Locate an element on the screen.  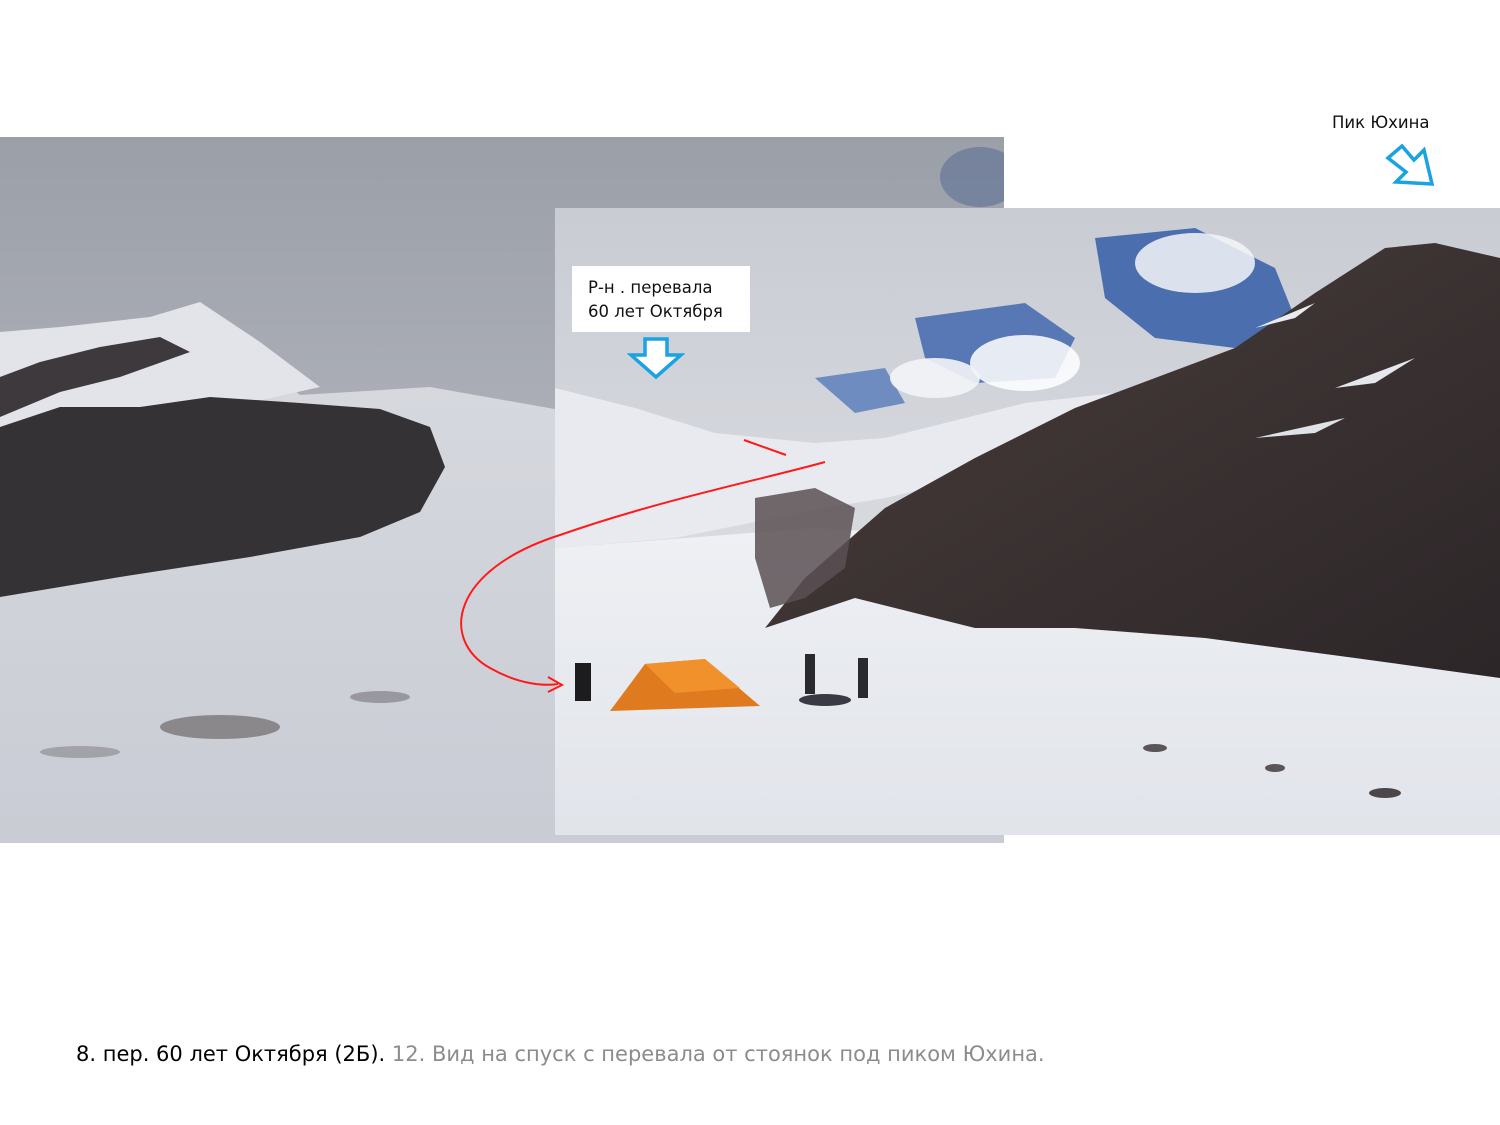
peak-label: Пик Юхина is located at coordinates (1381, 122).